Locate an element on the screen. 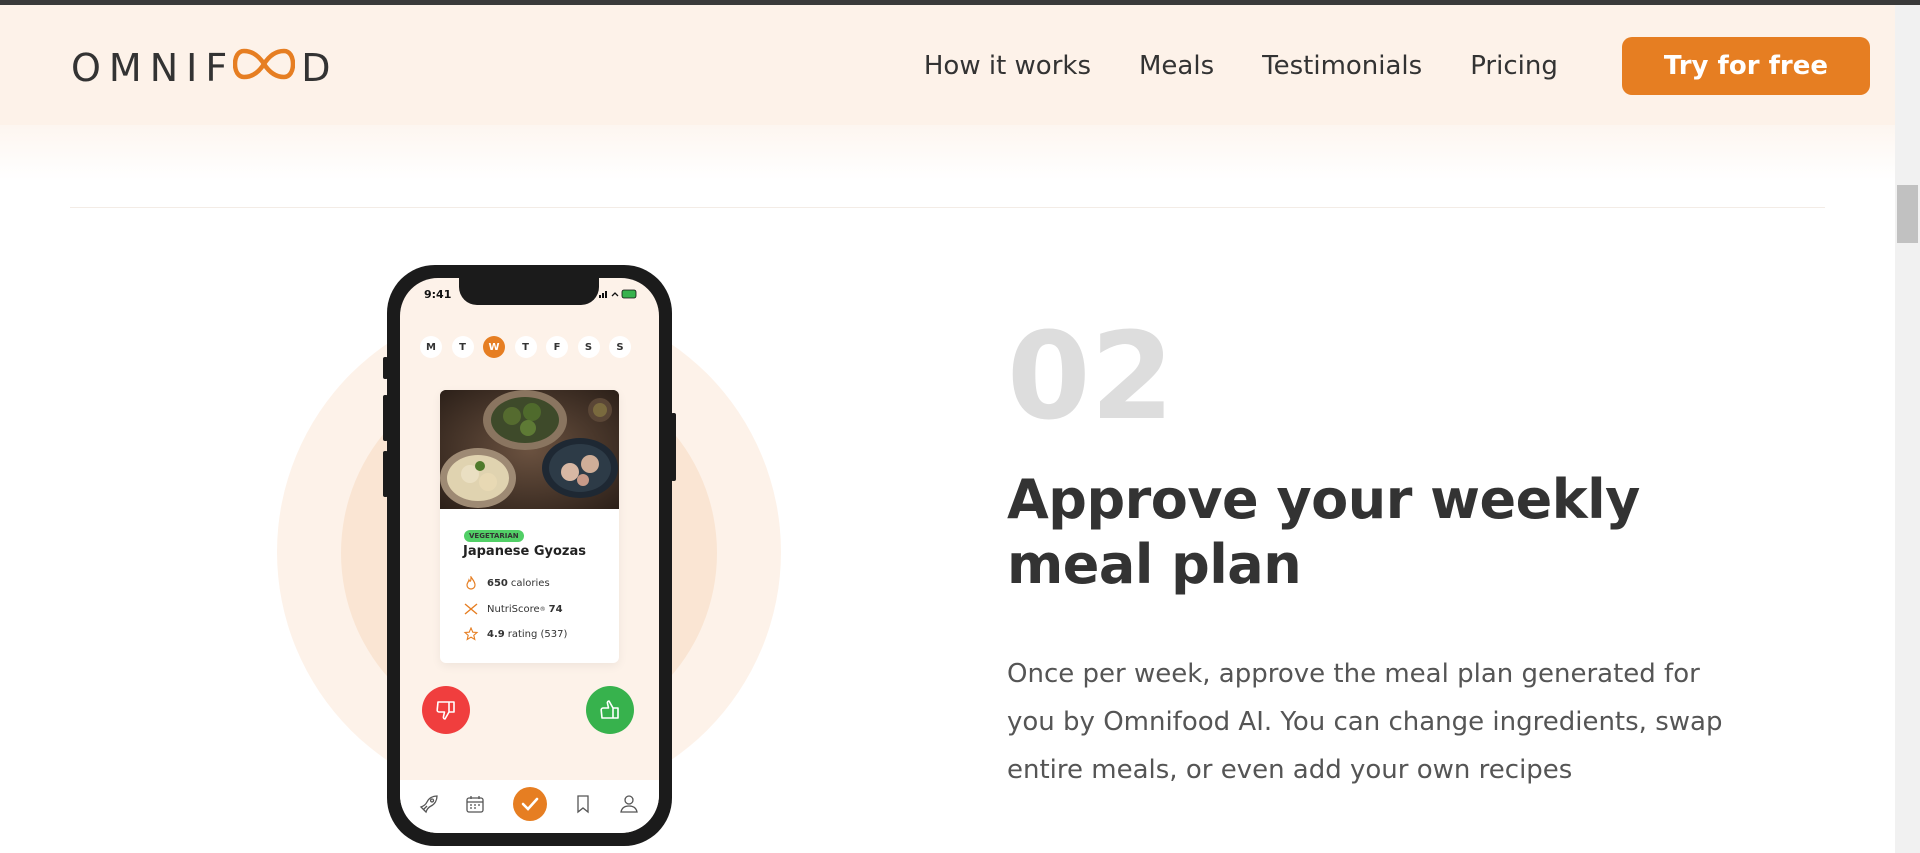 The width and height of the screenshot is (1920, 853). phone-tab-bar is located at coordinates (529, 806).